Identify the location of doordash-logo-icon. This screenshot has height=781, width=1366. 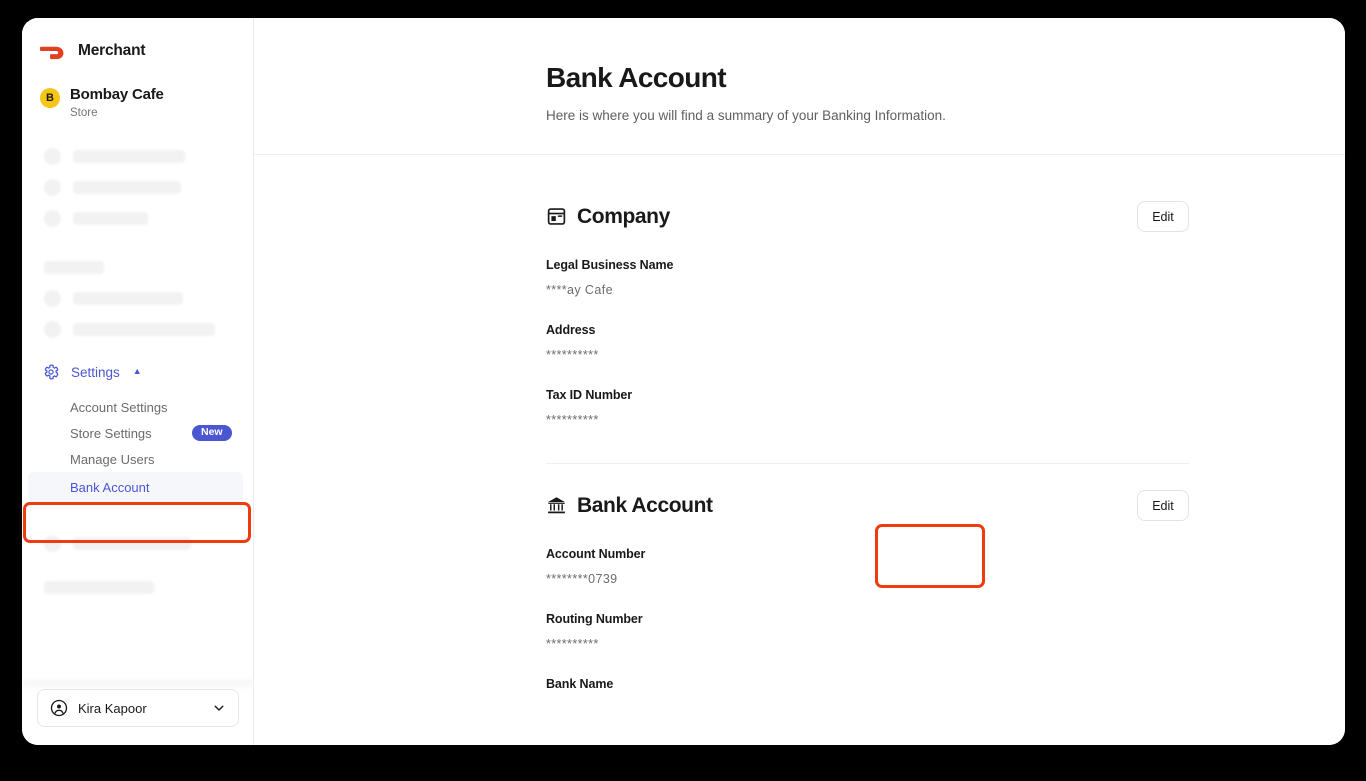
(52, 53).